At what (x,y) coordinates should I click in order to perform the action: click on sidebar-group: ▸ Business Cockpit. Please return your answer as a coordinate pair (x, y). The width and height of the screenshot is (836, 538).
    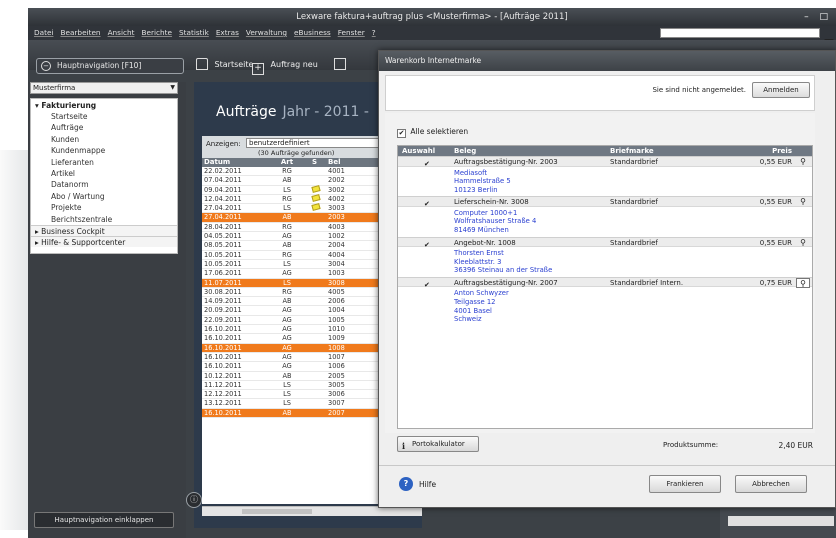
    Looking at the image, I should click on (104, 230).